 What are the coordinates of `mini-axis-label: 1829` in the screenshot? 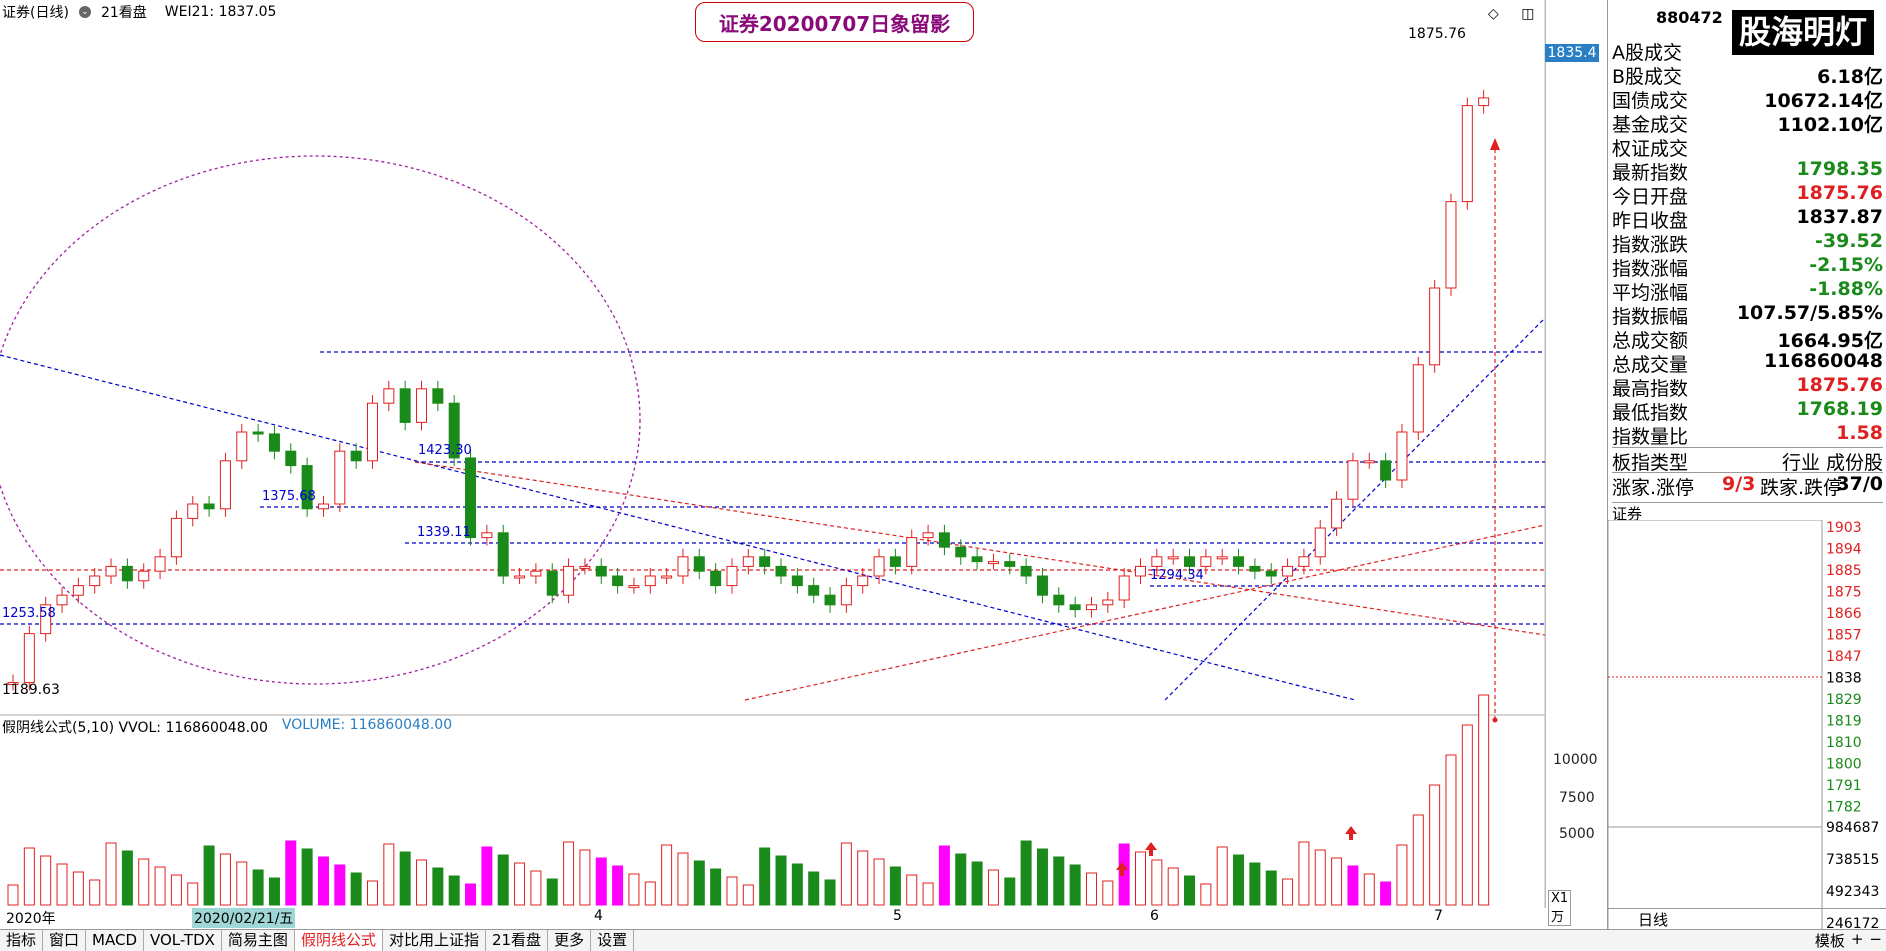 It's located at (1844, 700).